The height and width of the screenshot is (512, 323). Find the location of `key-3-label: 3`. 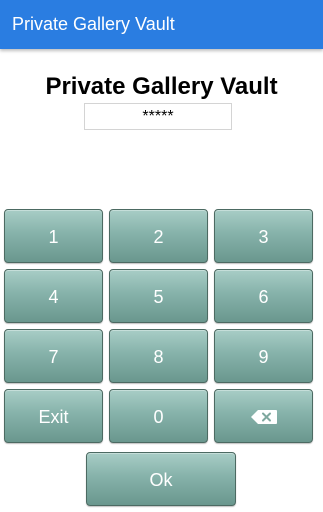

key-3-label: 3 is located at coordinates (263, 237).